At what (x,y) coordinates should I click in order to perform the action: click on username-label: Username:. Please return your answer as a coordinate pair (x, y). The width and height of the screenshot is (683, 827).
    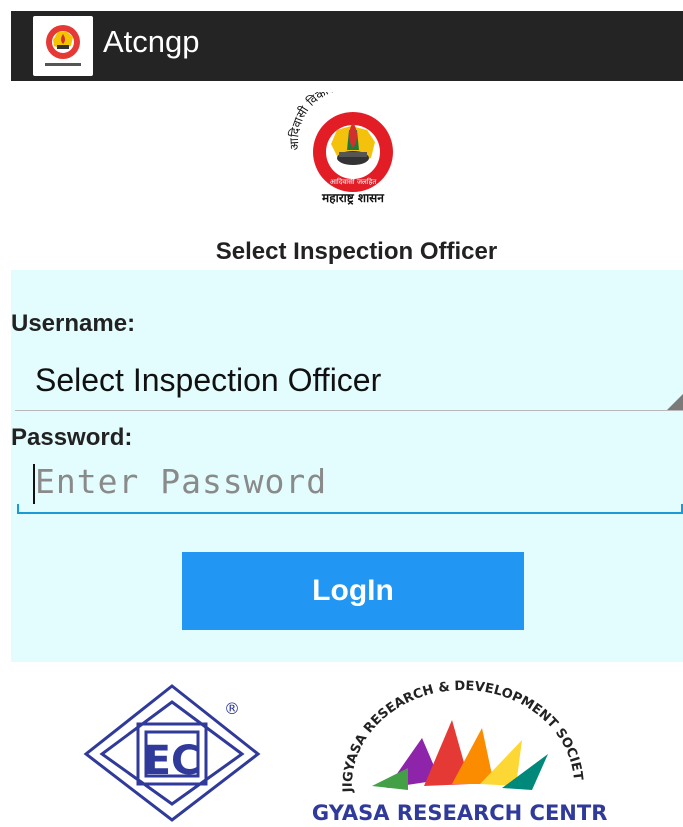
    Looking at the image, I should click on (73, 323).